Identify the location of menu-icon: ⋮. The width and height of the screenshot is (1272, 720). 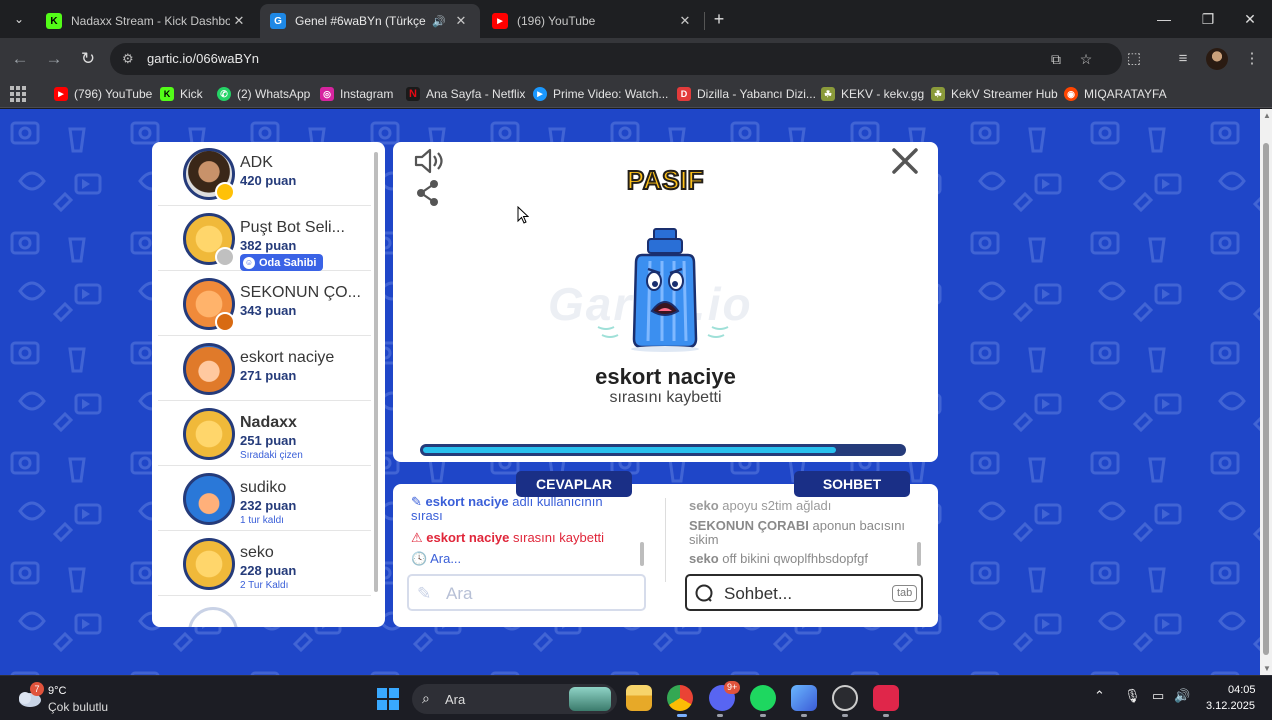
(1252, 59).